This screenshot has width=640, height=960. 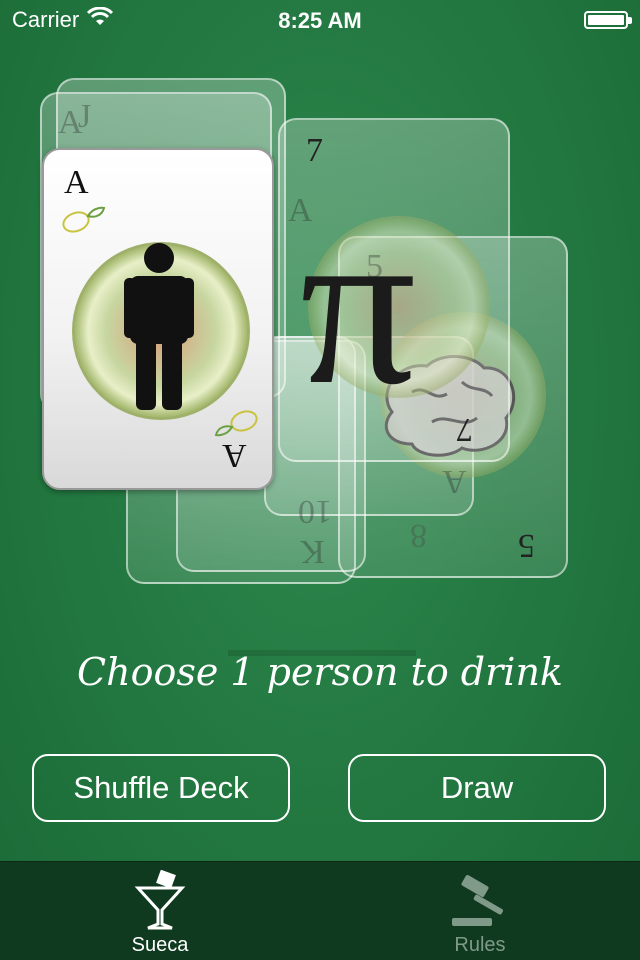 I want to click on status-left: Carrier, so click(x=57, y=19).